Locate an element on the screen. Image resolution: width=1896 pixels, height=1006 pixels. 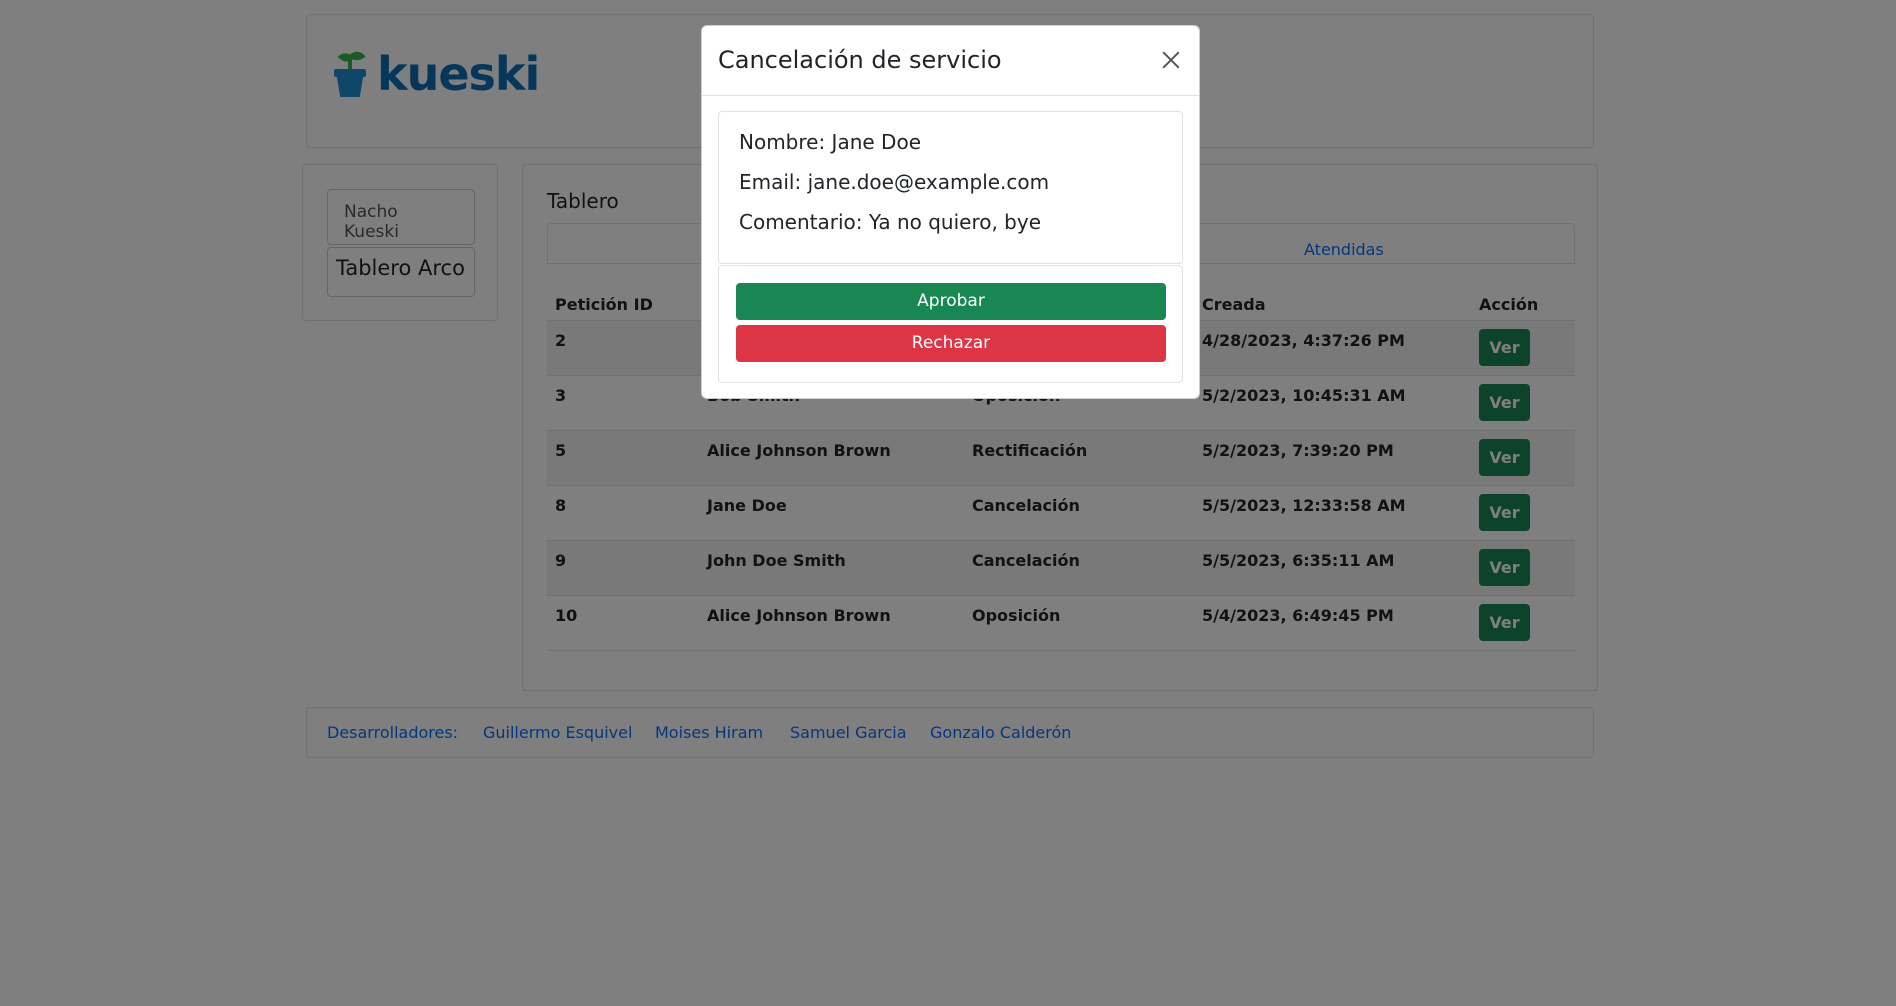
info-email: Email: jane.doe@example.com is located at coordinates (894, 182).